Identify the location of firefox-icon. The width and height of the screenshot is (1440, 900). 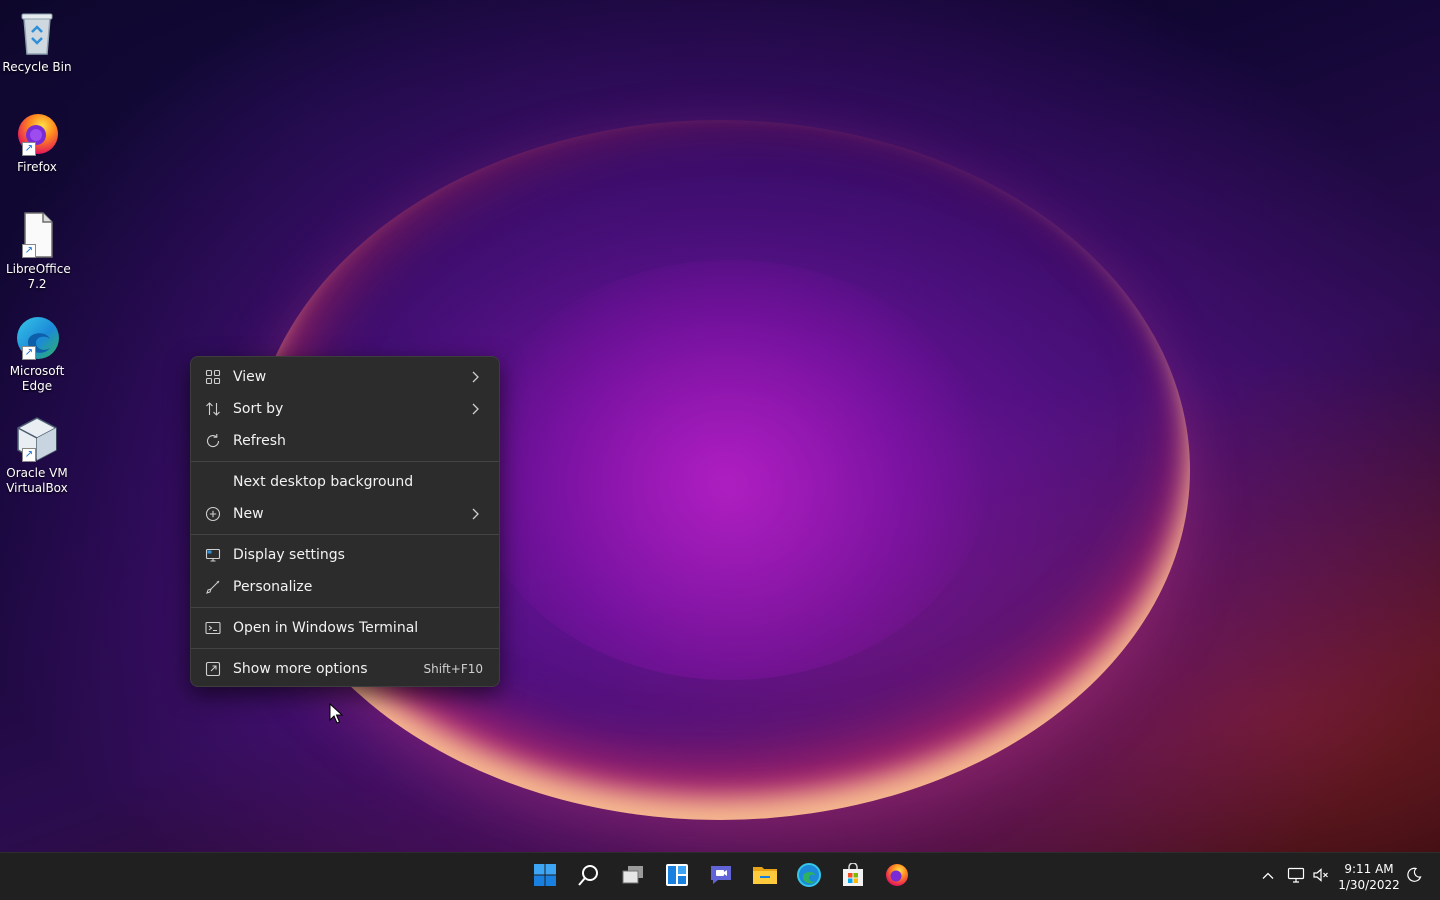
(897, 877).